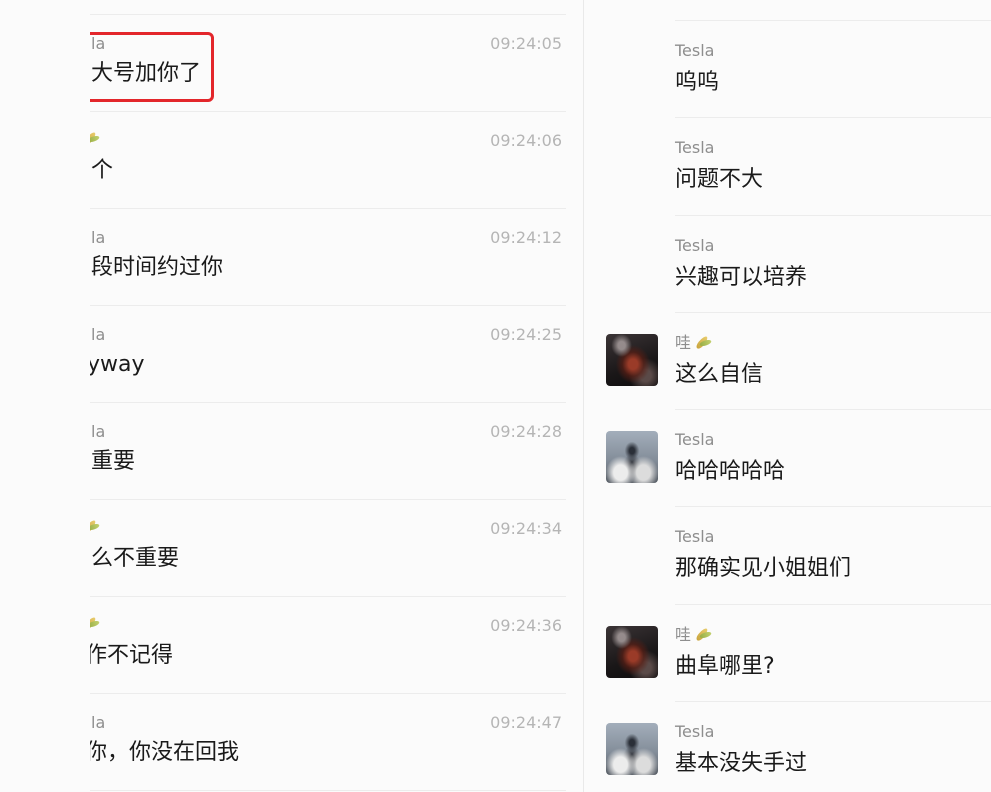 Image resolution: width=991 pixels, height=792 pixels. Describe the element at coordinates (730, 472) in the screenshot. I see `message-text: 哈哈哈哈哈` at that location.